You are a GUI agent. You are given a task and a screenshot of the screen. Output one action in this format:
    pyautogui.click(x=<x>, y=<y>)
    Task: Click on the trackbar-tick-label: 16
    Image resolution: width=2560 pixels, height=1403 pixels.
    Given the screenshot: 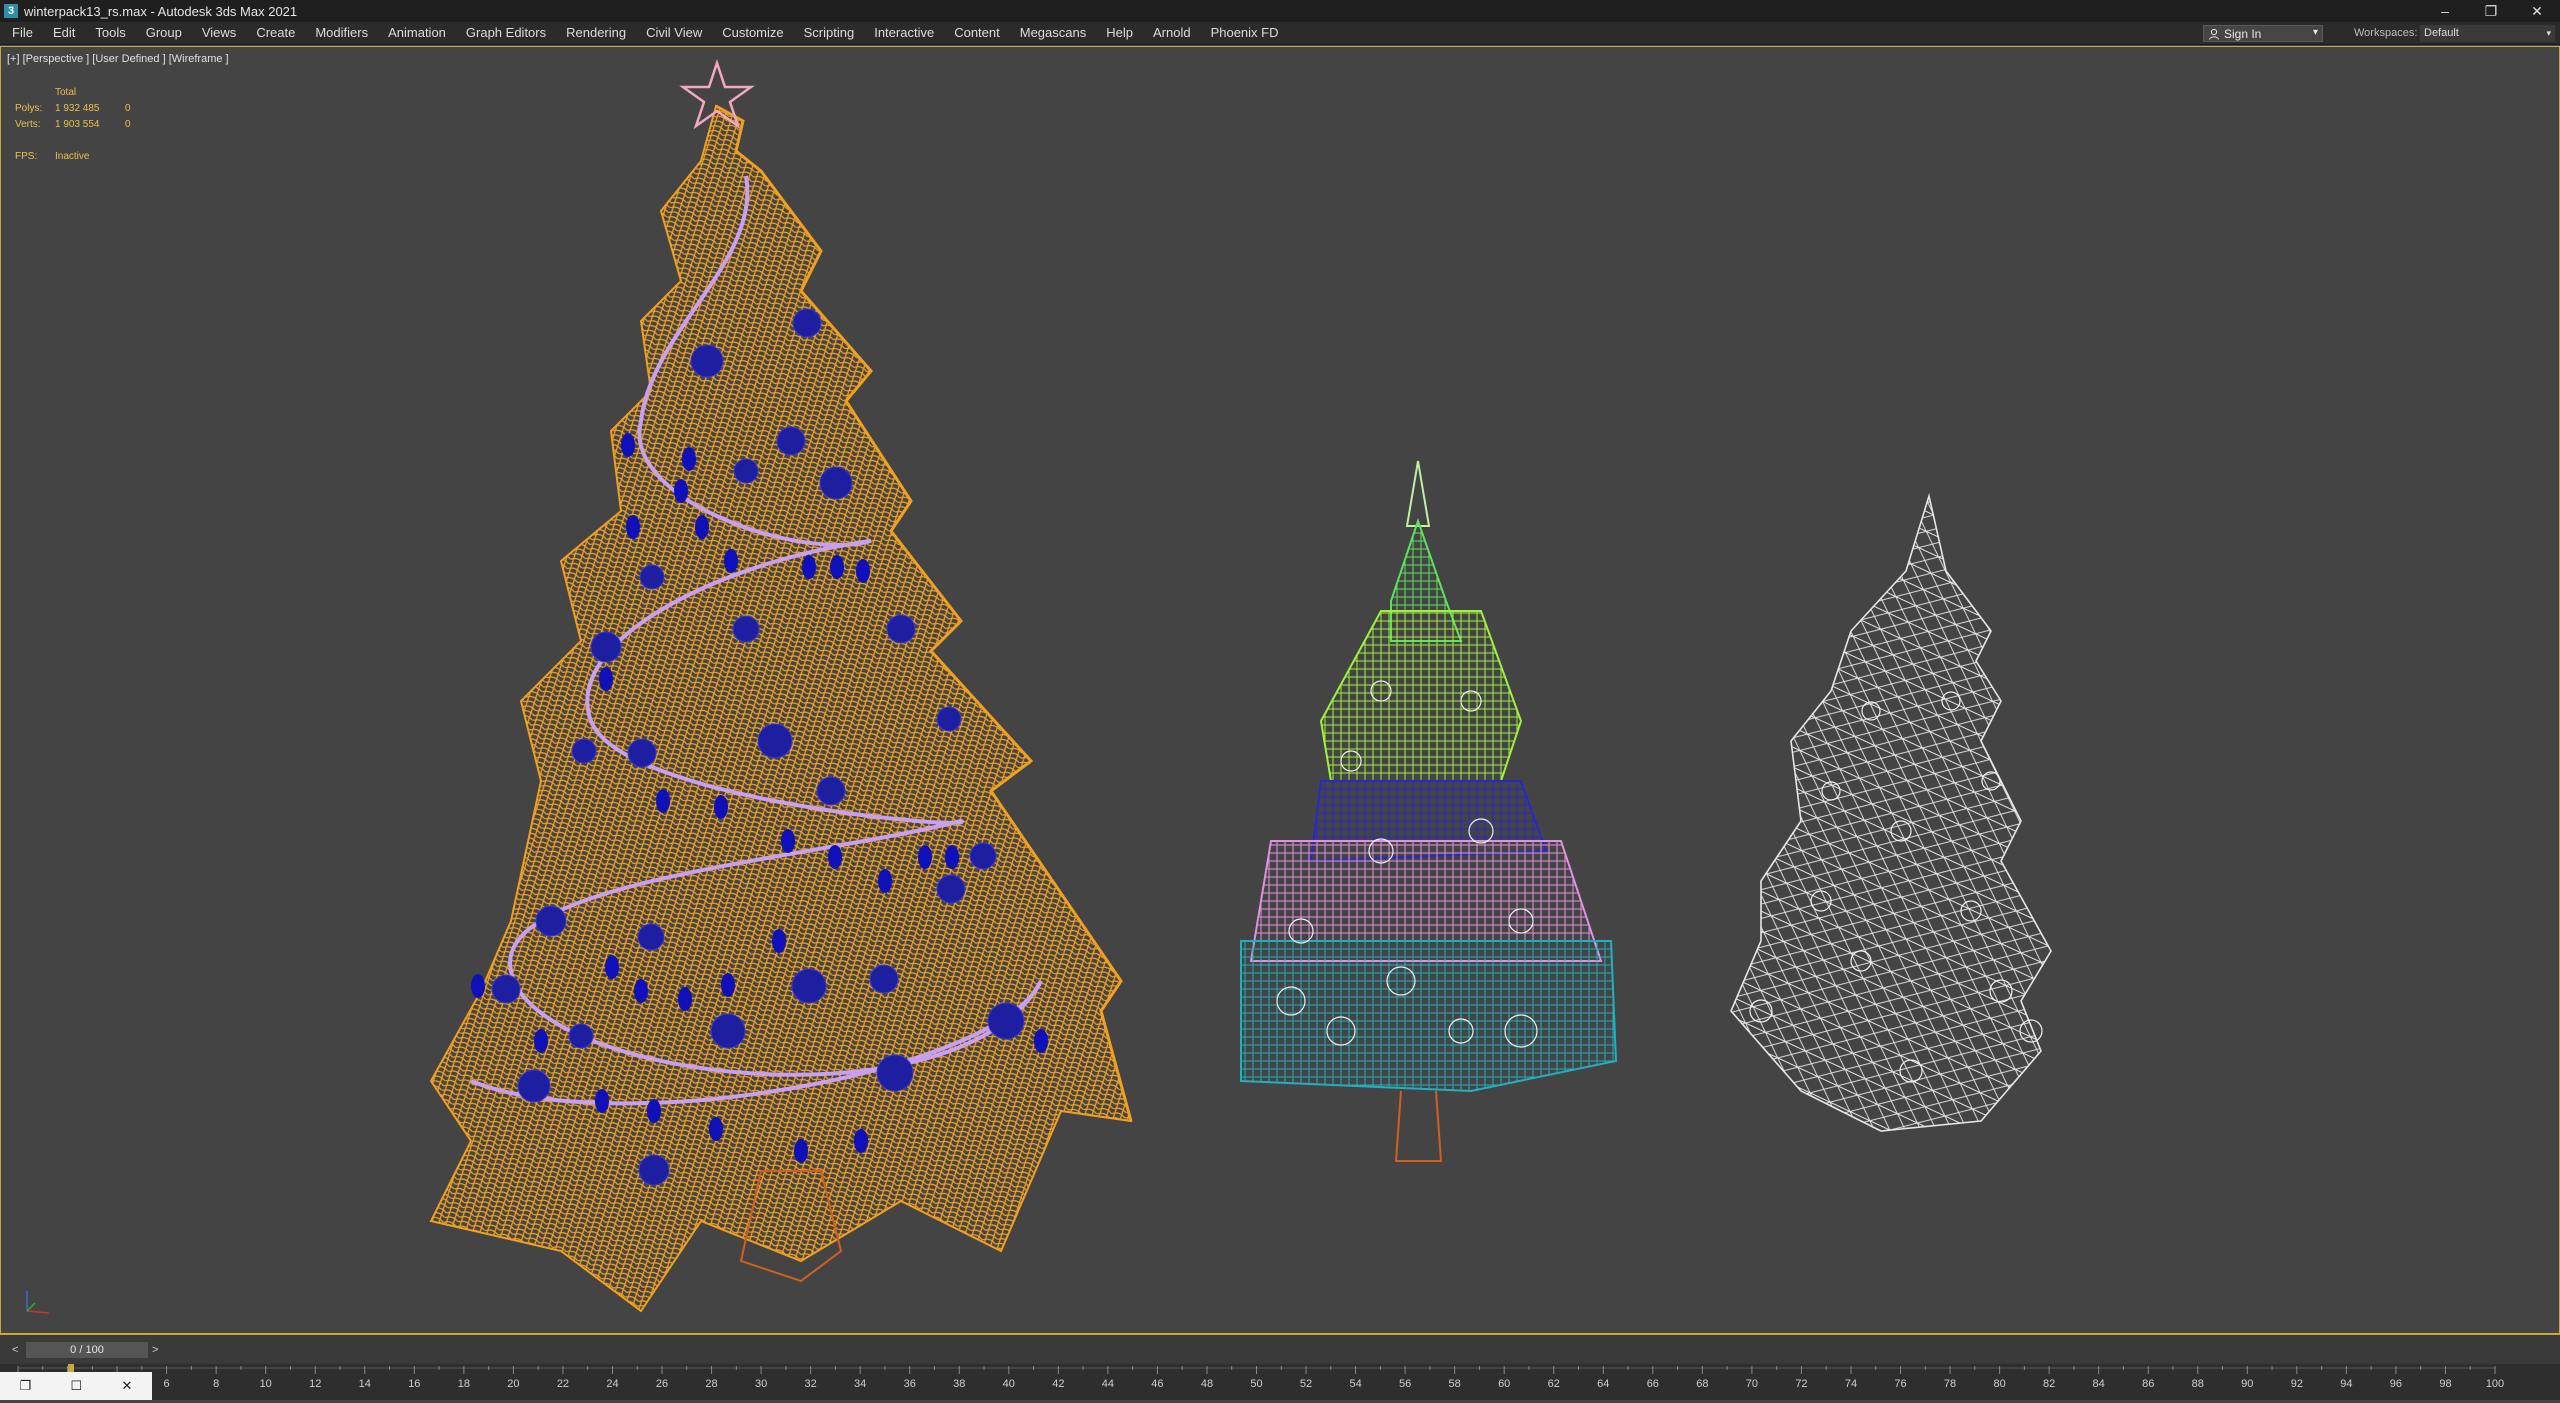 What is the action you would take?
    pyautogui.click(x=414, y=1384)
    